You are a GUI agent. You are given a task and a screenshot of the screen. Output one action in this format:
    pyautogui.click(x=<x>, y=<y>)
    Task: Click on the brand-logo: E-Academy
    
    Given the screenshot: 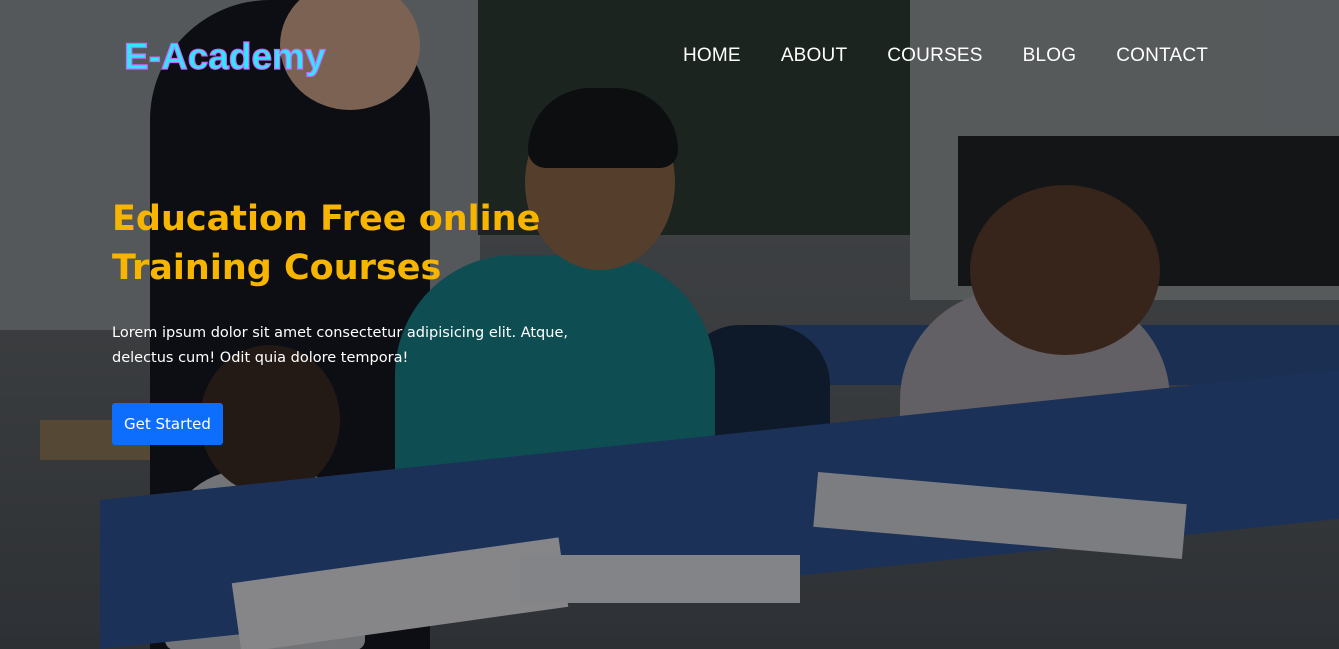 What is the action you would take?
    pyautogui.click(x=224, y=56)
    